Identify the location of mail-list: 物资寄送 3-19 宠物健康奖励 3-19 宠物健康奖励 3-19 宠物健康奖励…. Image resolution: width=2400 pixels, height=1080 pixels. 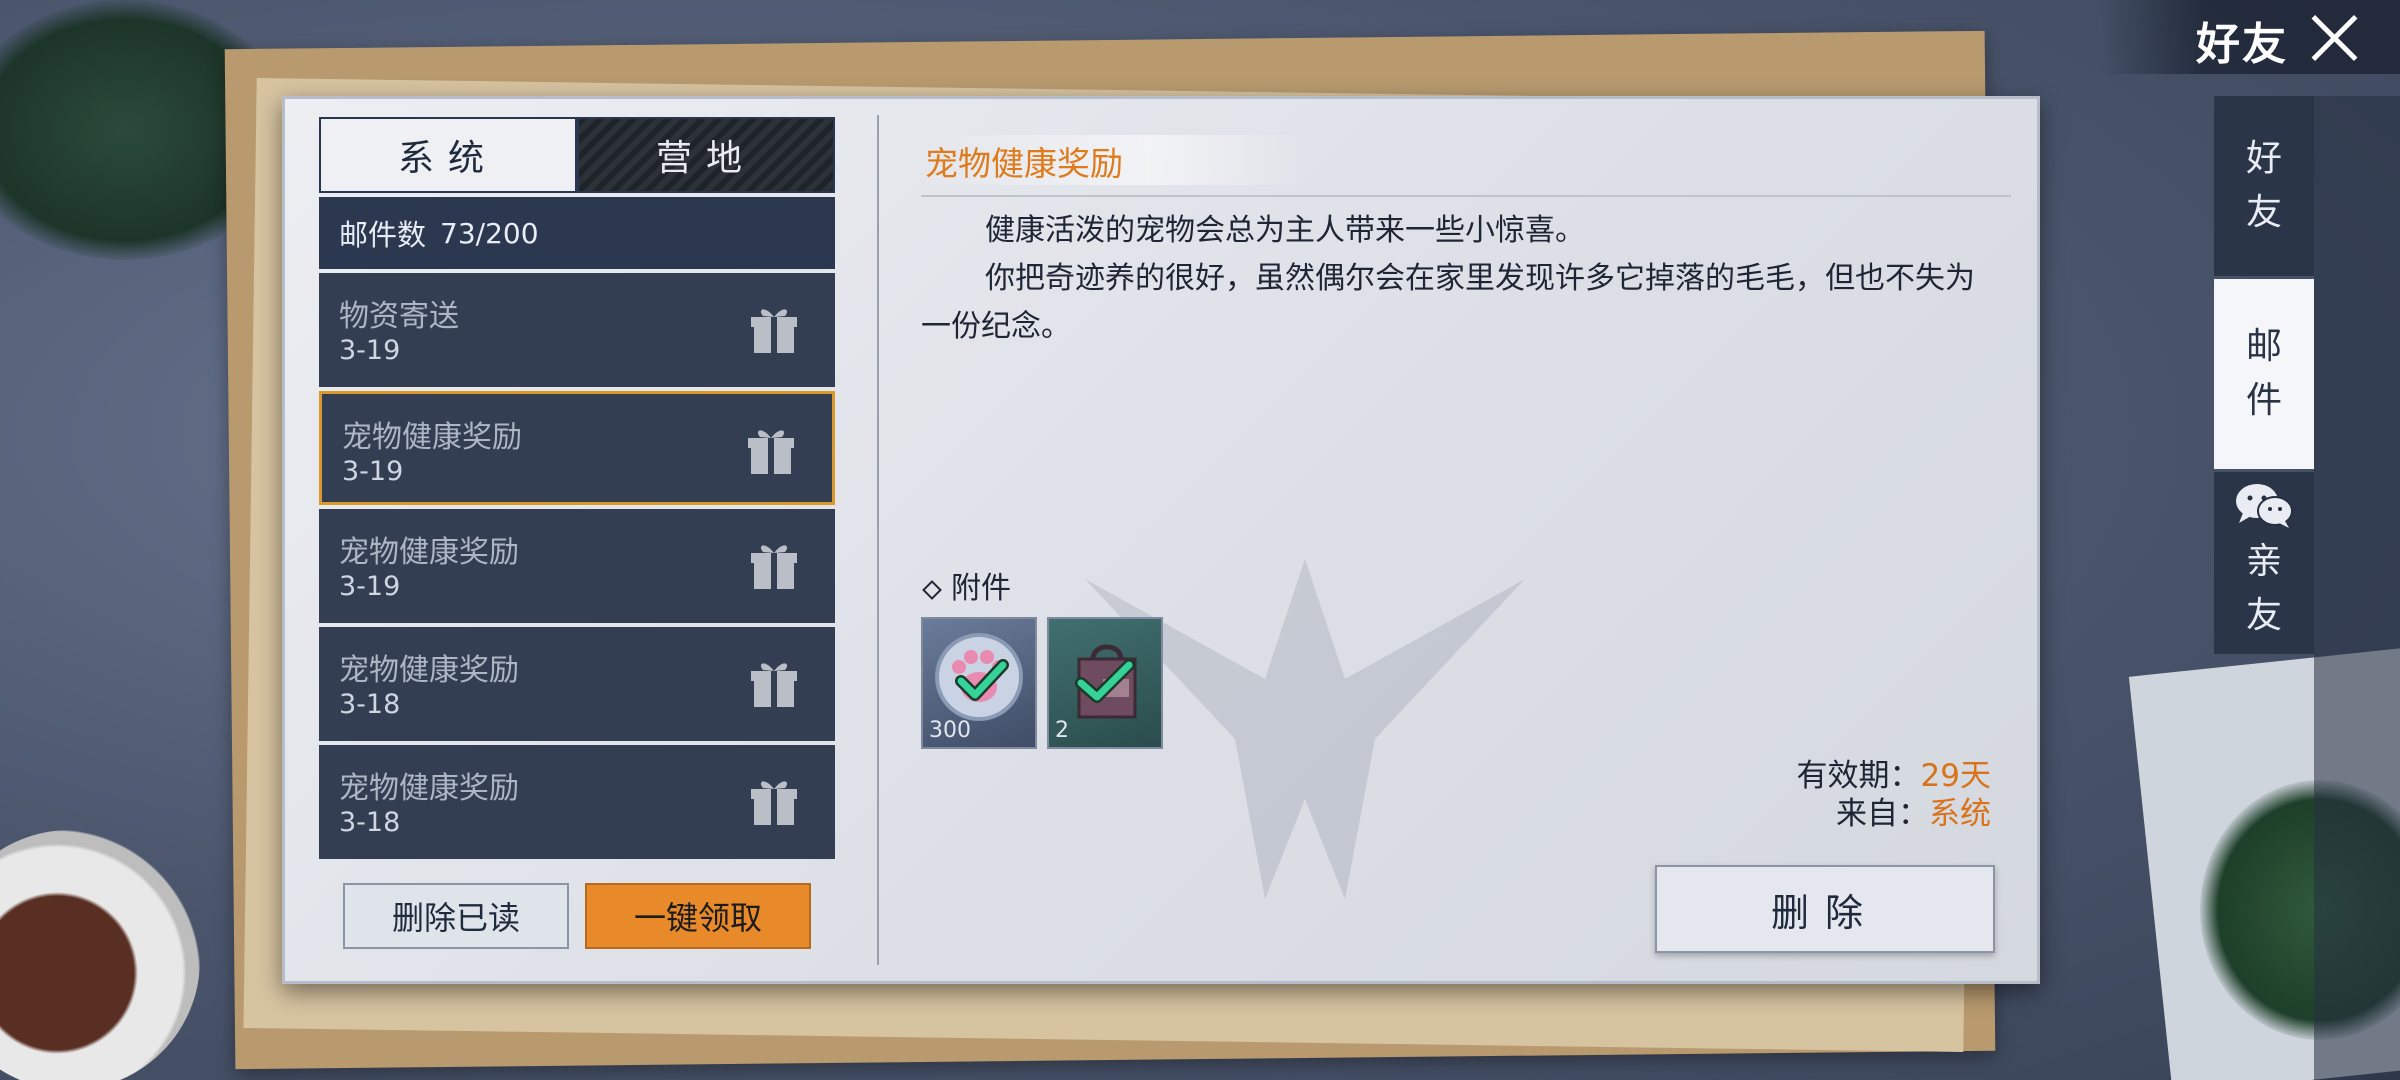
(577, 568).